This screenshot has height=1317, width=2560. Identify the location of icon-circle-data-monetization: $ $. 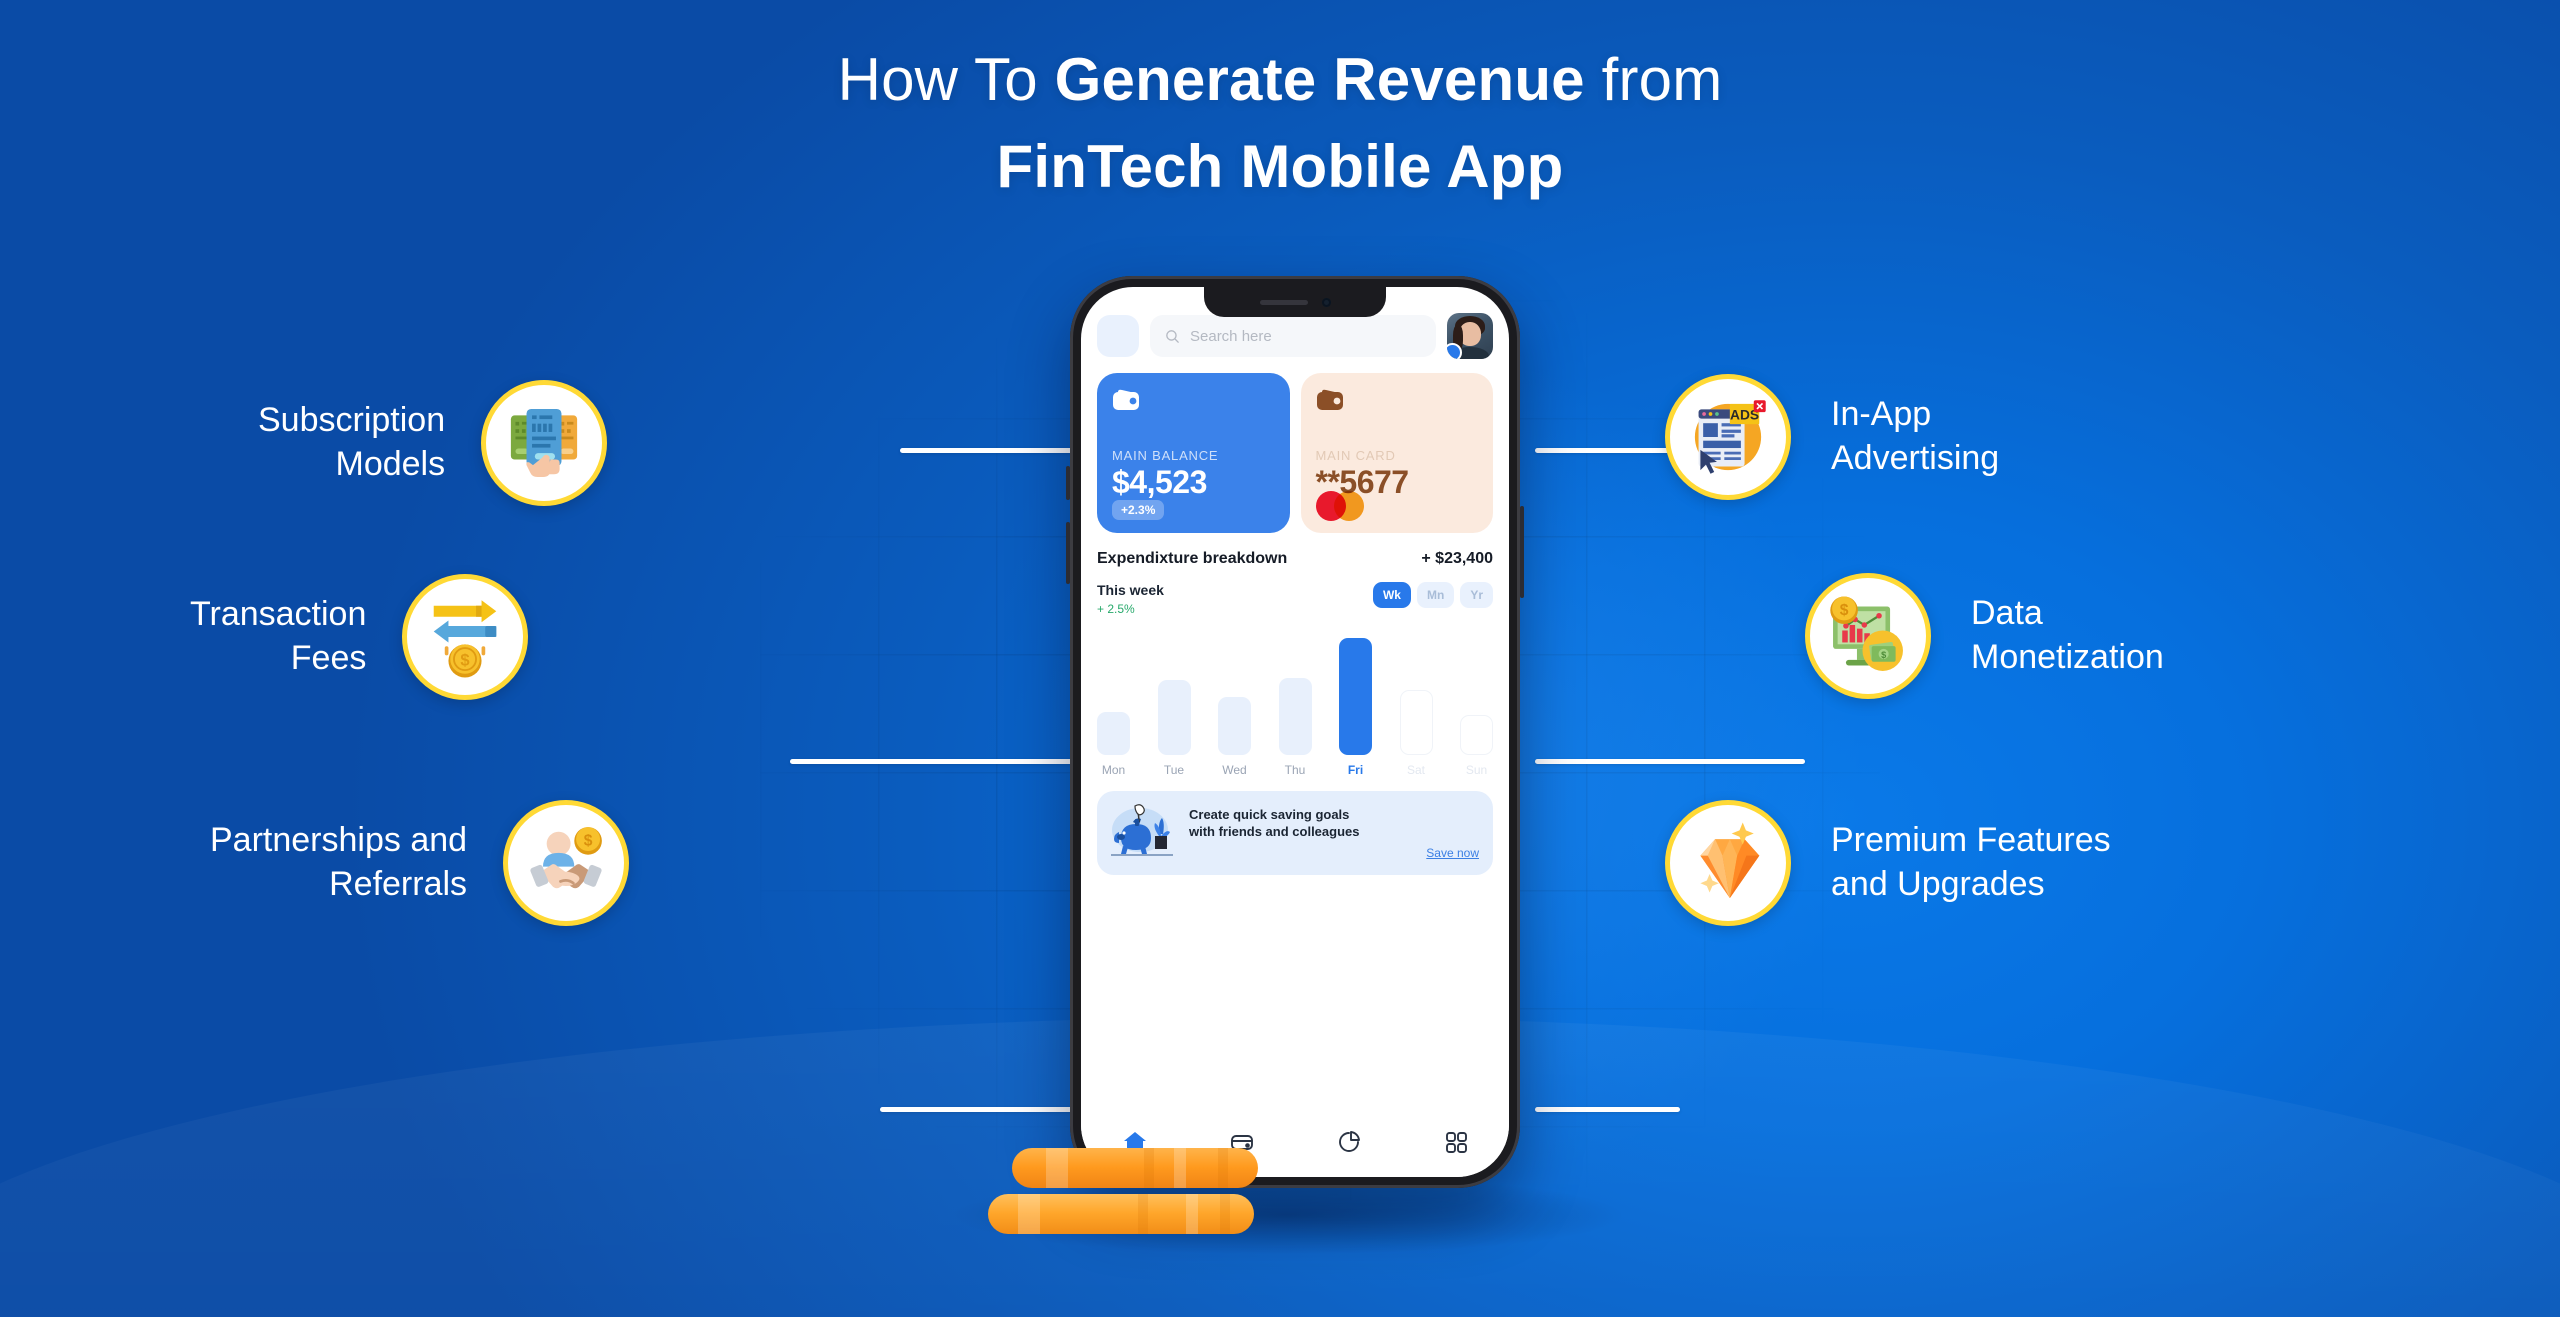
(1868, 636).